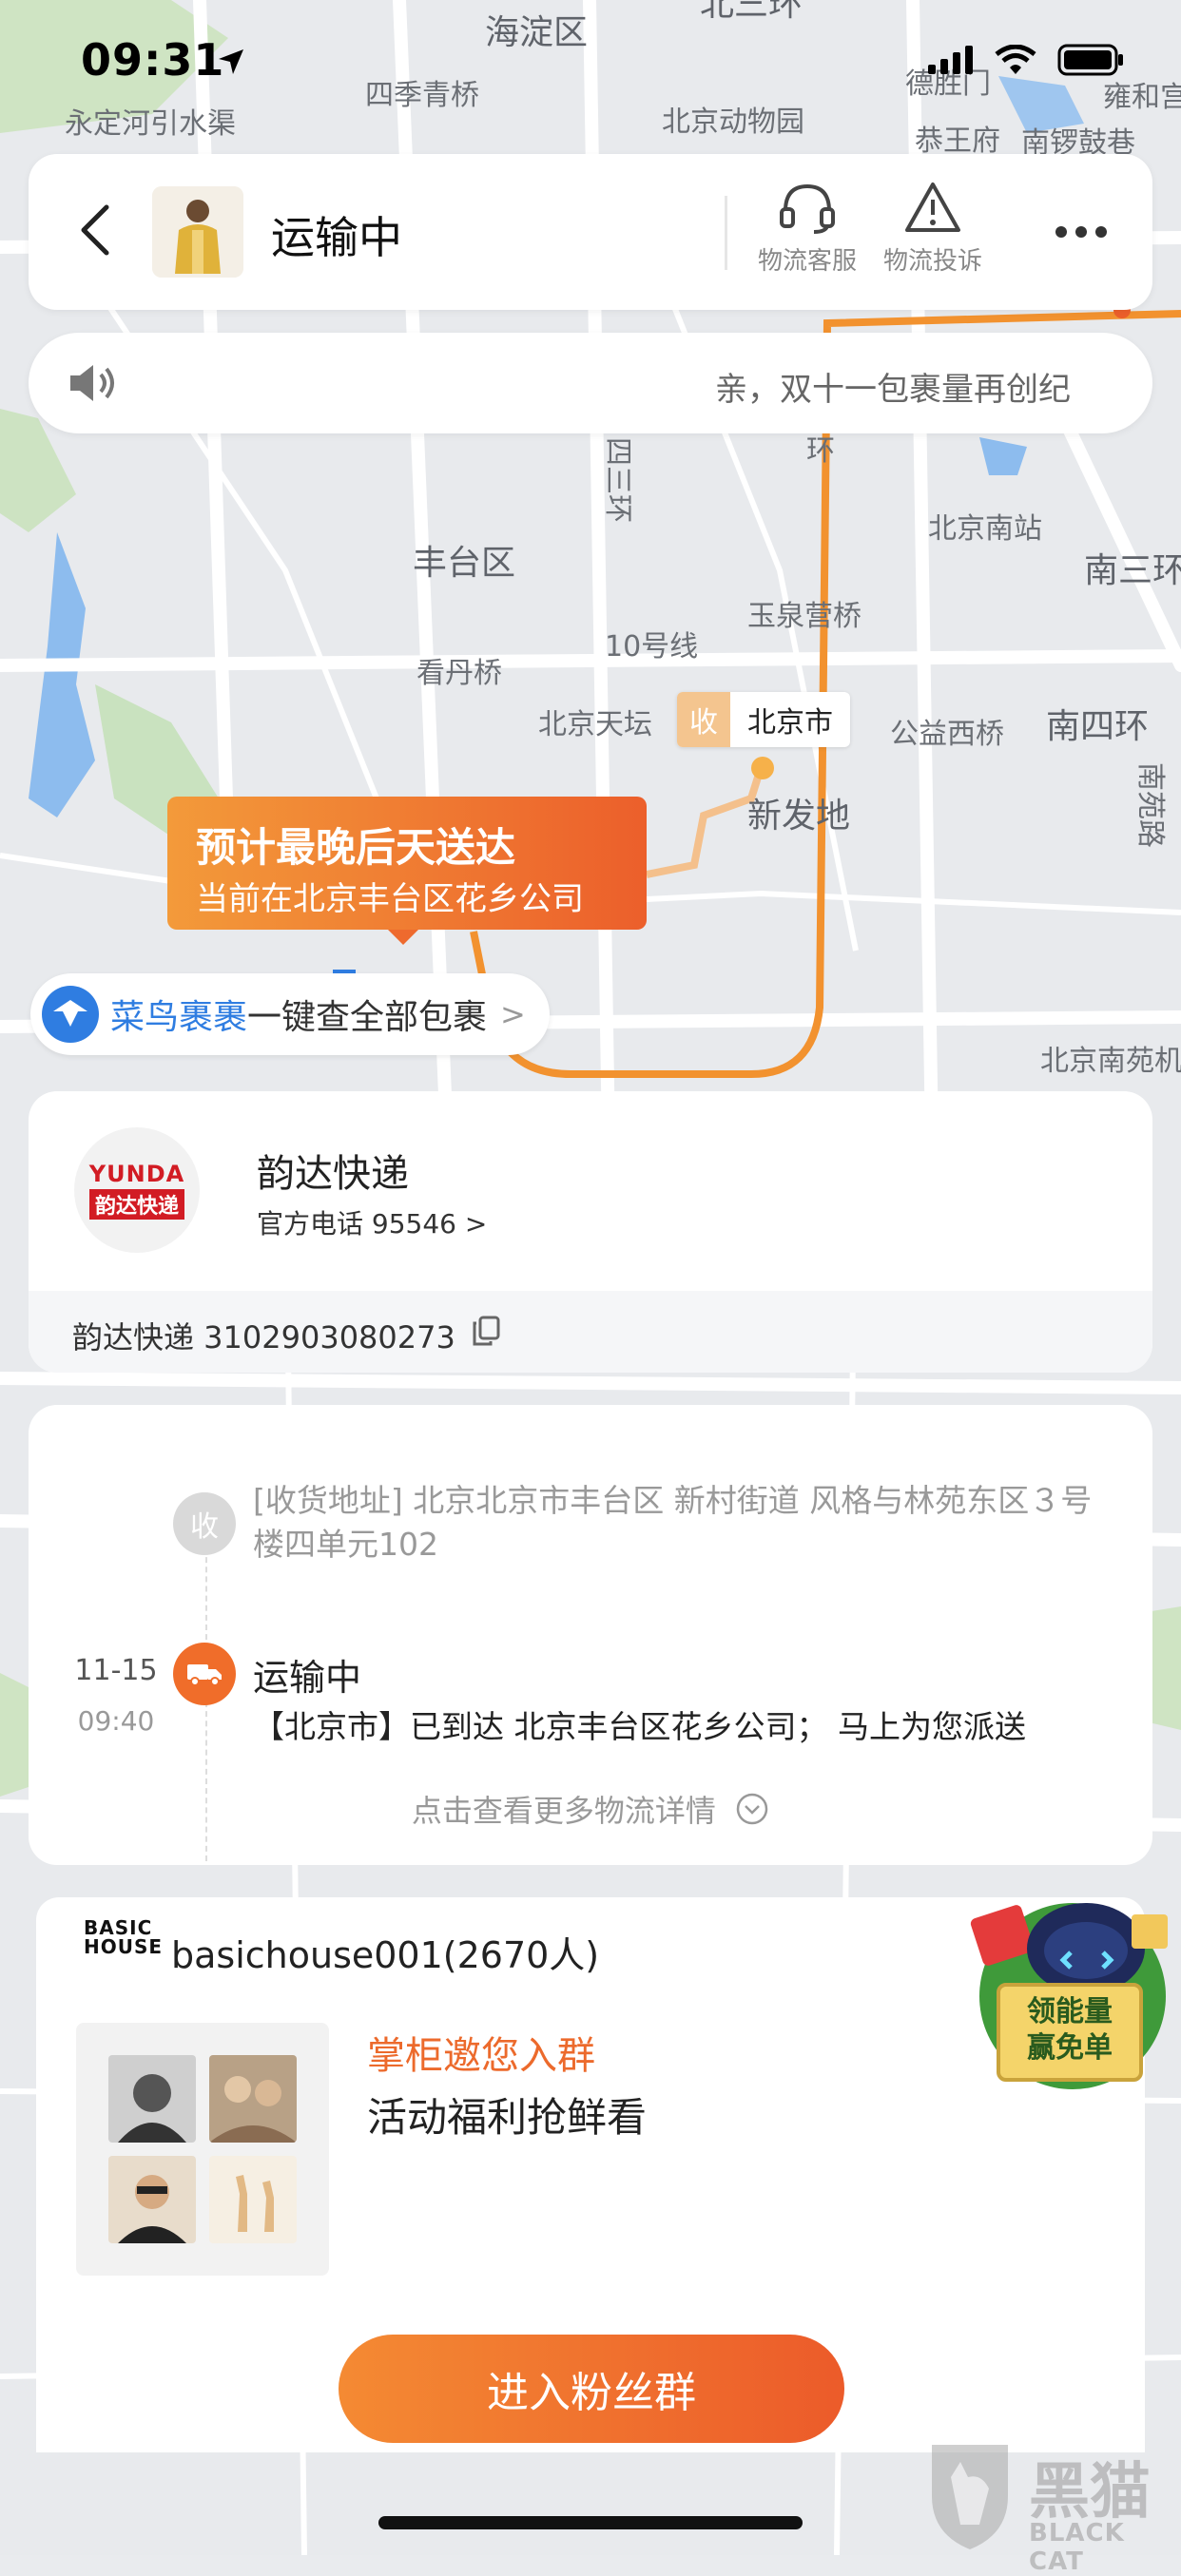  I want to click on more-details-link: 点击查看更多物流详情, so click(590, 1810).